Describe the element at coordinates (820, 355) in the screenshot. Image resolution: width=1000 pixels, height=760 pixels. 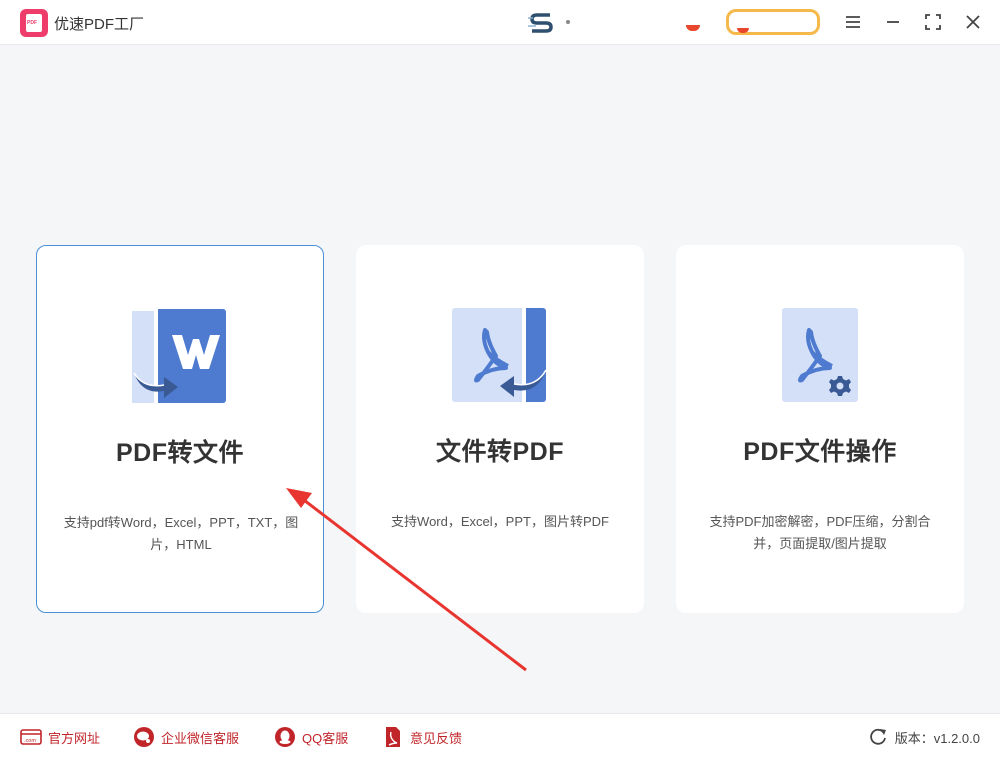
I see `pdf-settings-icon` at that location.